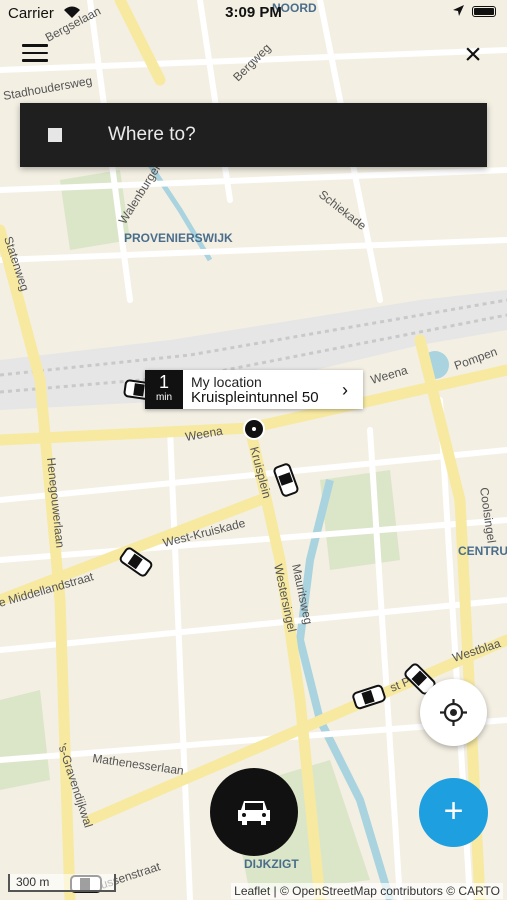 This screenshot has width=507, height=900. What do you see at coordinates (252, 891) in the screenshot?
I see `leaflet-link: Leaflet` at bounding box center [252, 891].